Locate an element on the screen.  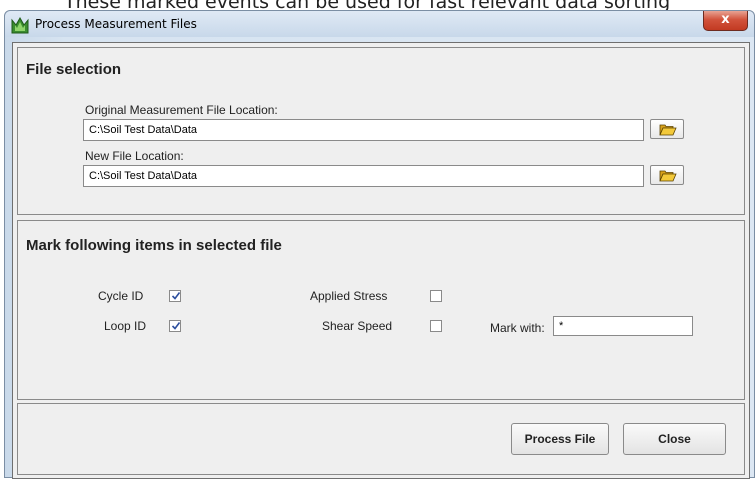
window-close-button: x is located at coordinates (725, 21).